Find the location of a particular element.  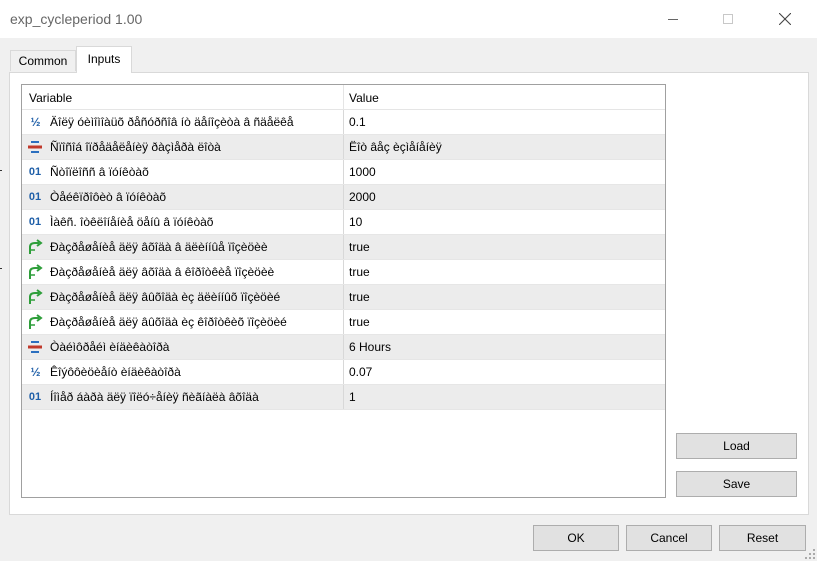

parameter-value: 0.1 is located at coordinates (357, 122).